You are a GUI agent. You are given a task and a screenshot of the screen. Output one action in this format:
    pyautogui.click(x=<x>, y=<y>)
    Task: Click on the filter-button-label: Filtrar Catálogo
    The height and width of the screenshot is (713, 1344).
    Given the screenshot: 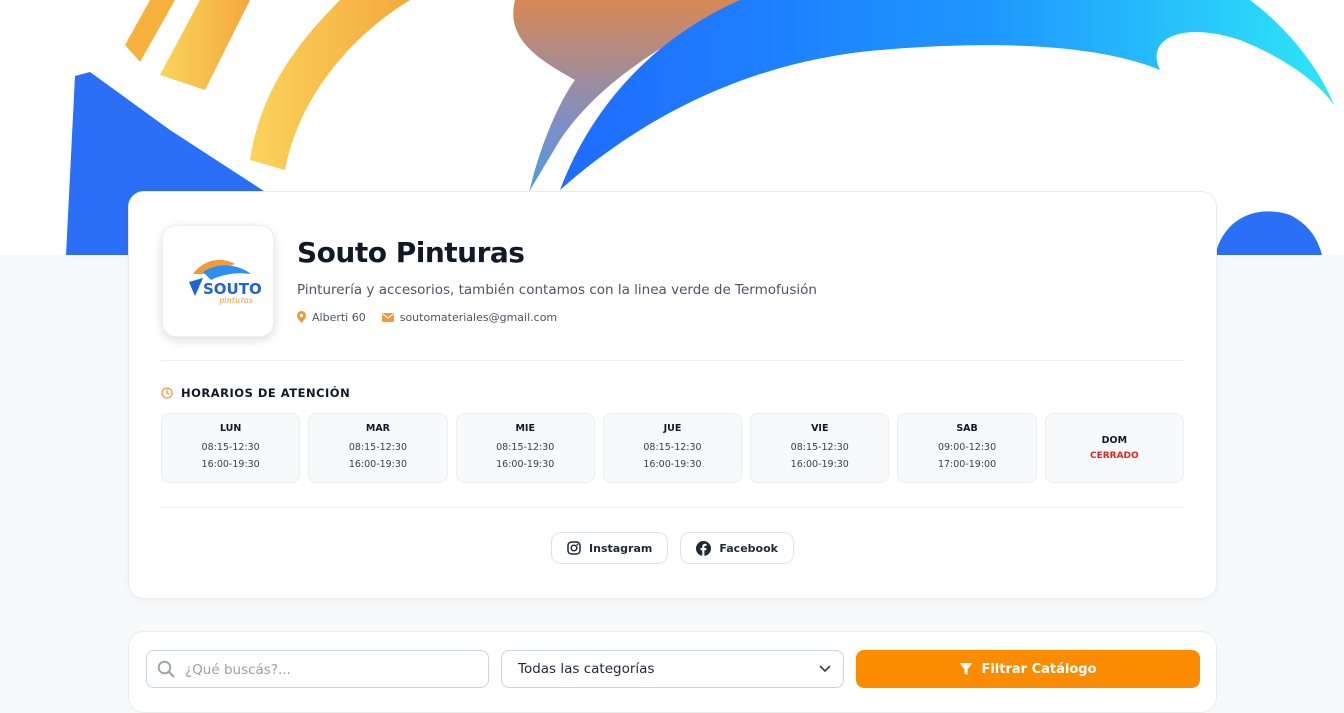 What is the action you would take?
    pyautogui.click(x=1039, y=669)
    